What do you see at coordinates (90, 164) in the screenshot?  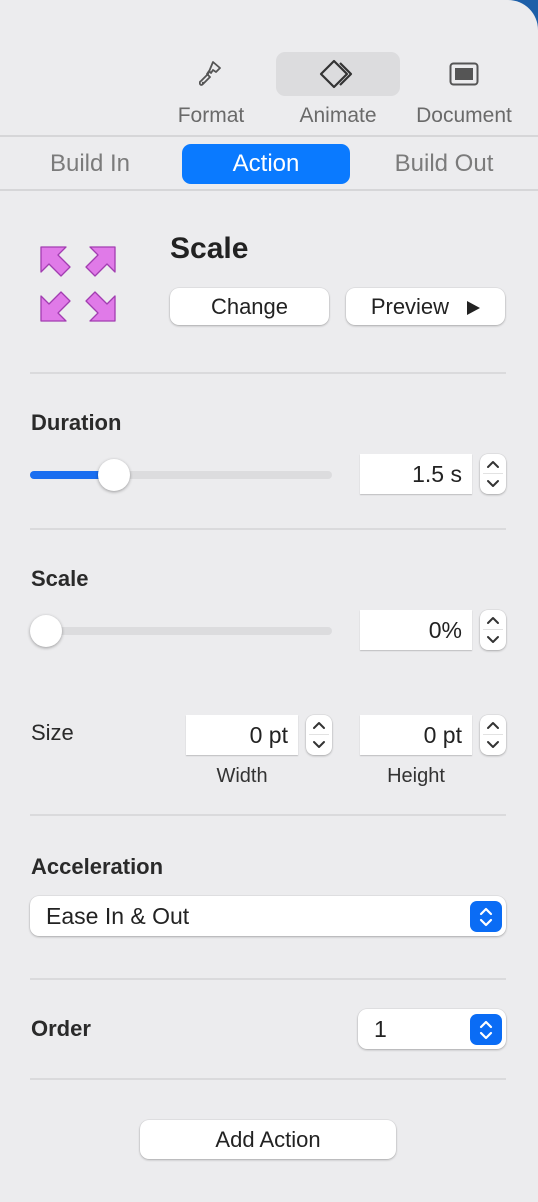 I see `tab-build-in: Build In` at bounding box center [90, 164].